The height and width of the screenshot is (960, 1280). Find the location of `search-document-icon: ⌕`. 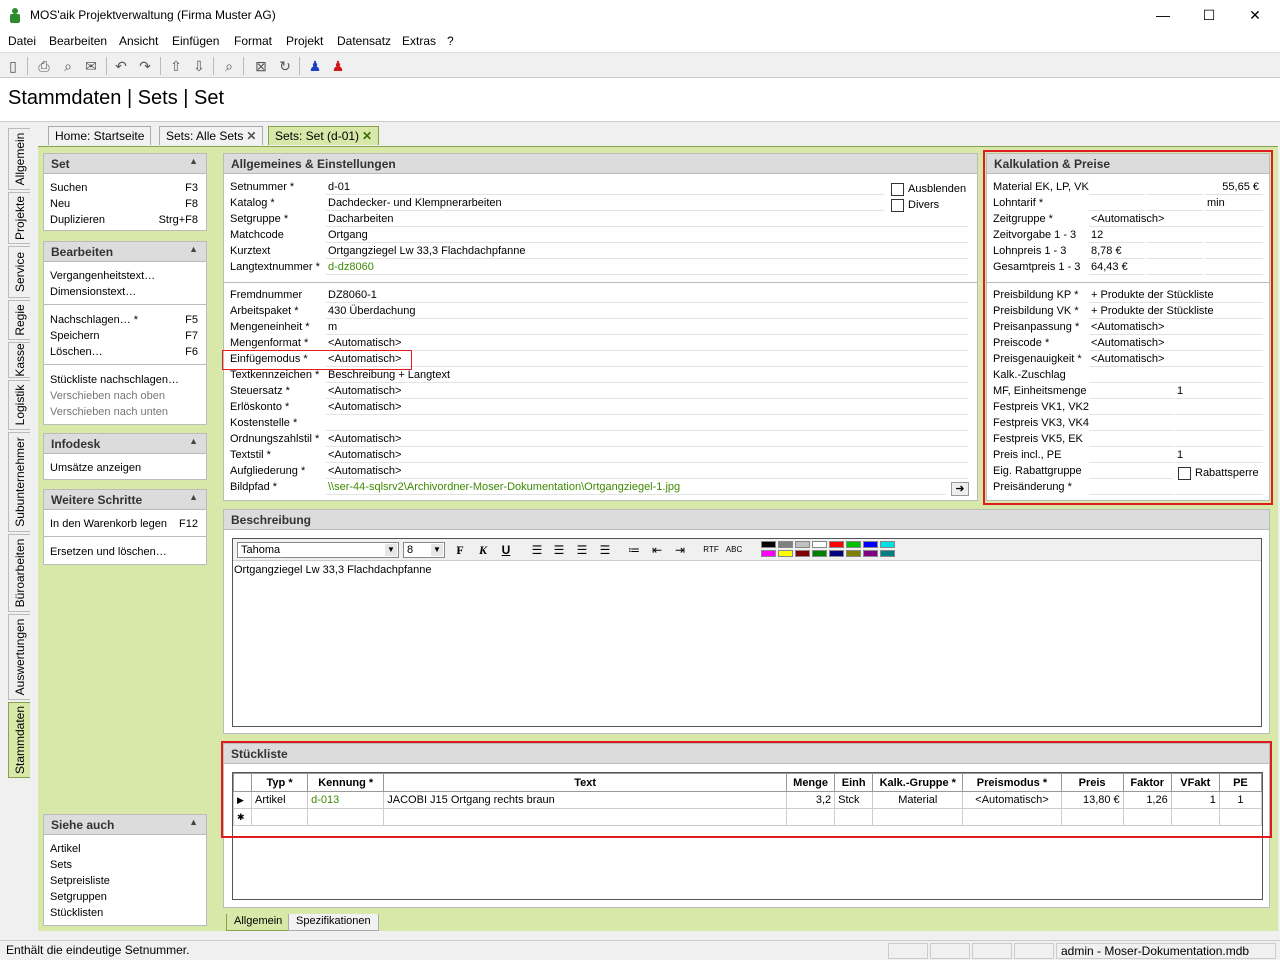

search-document-icon: ⌕ is located at coordinates (229, 66).